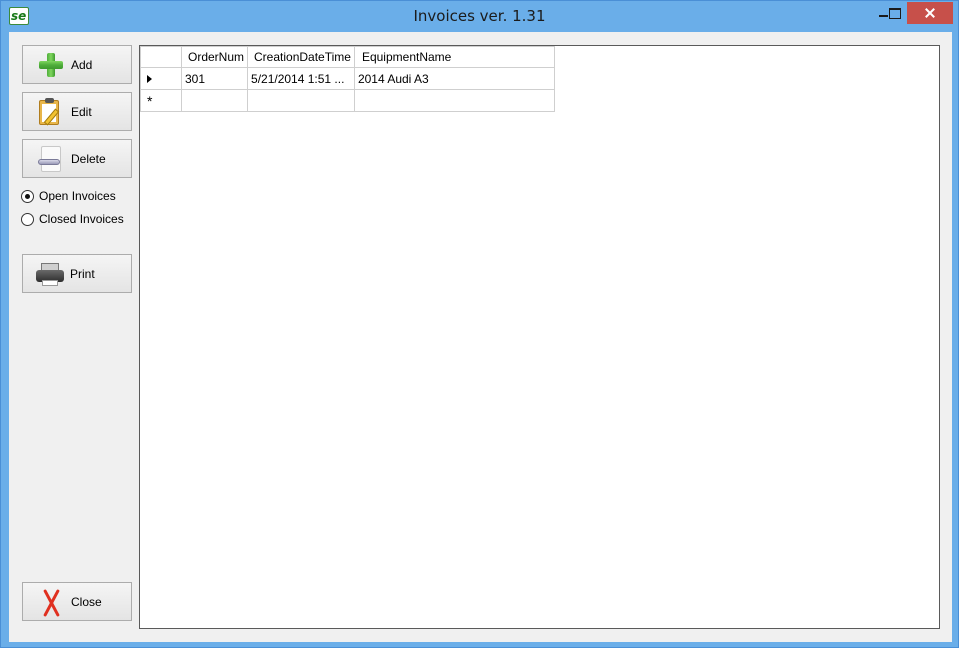 The width and height of the screenshot is (959, 648). I want to click on print-button-label: Print, so click(82, 273).